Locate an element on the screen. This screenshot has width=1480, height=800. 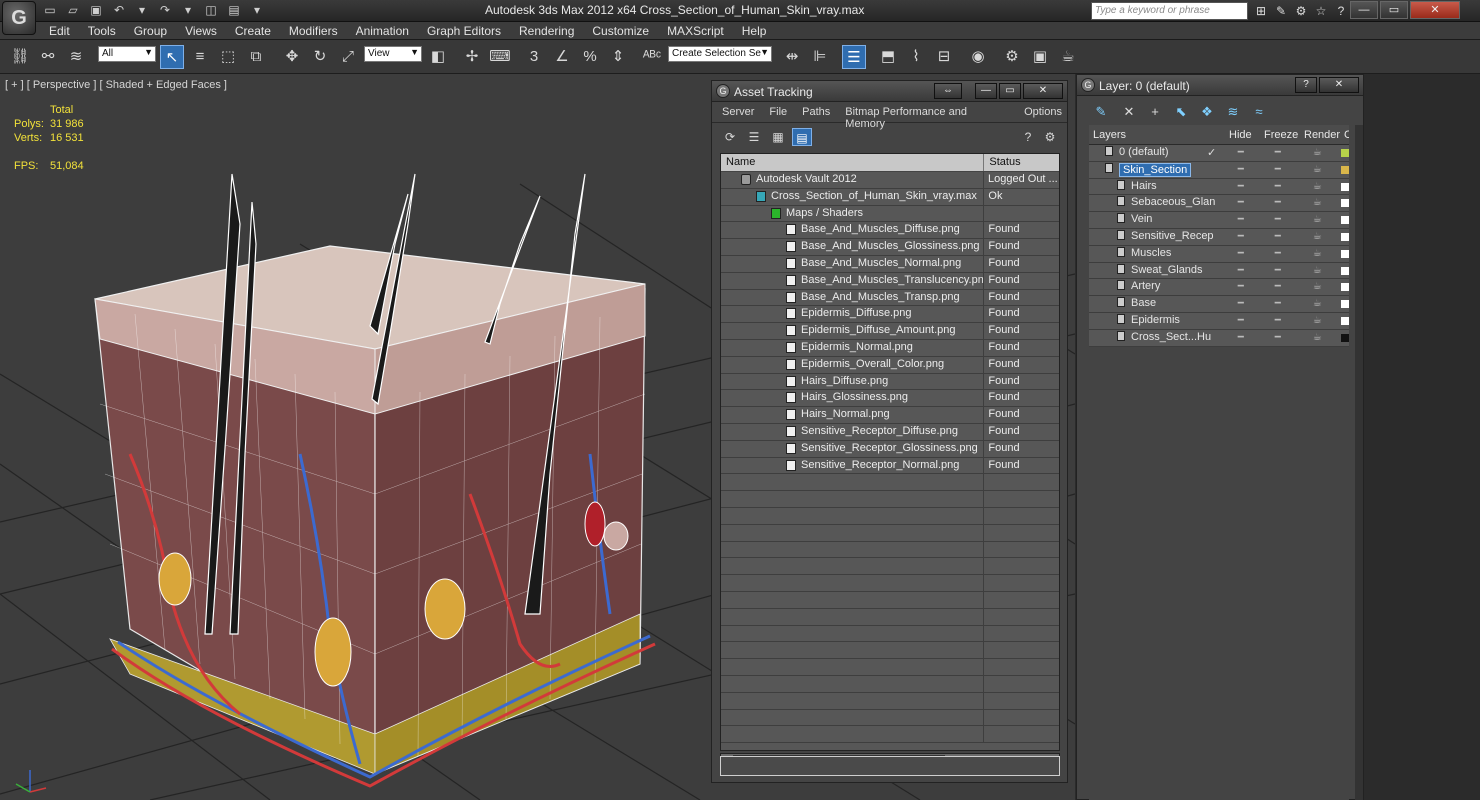
layer-column-layers: Layers is located at coordinates (1157, 134).